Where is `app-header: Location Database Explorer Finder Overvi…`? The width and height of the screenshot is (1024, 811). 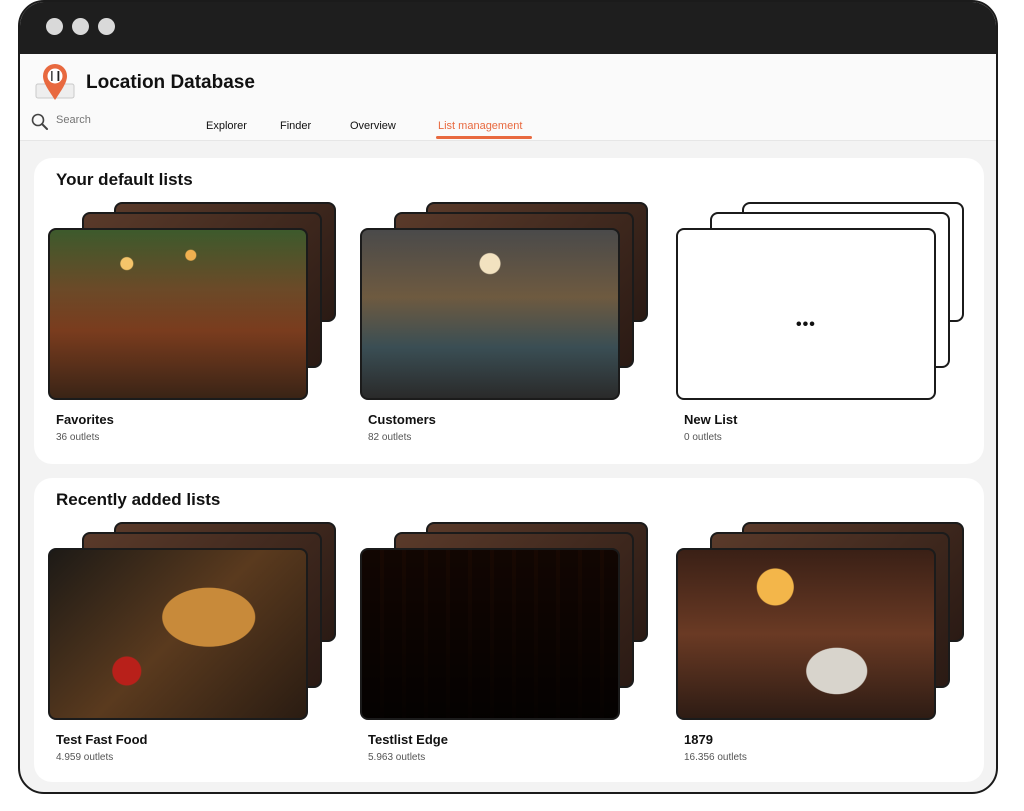 app-header: Location Database Explorer Finder Overvi… is located at coordinates (508, 97).